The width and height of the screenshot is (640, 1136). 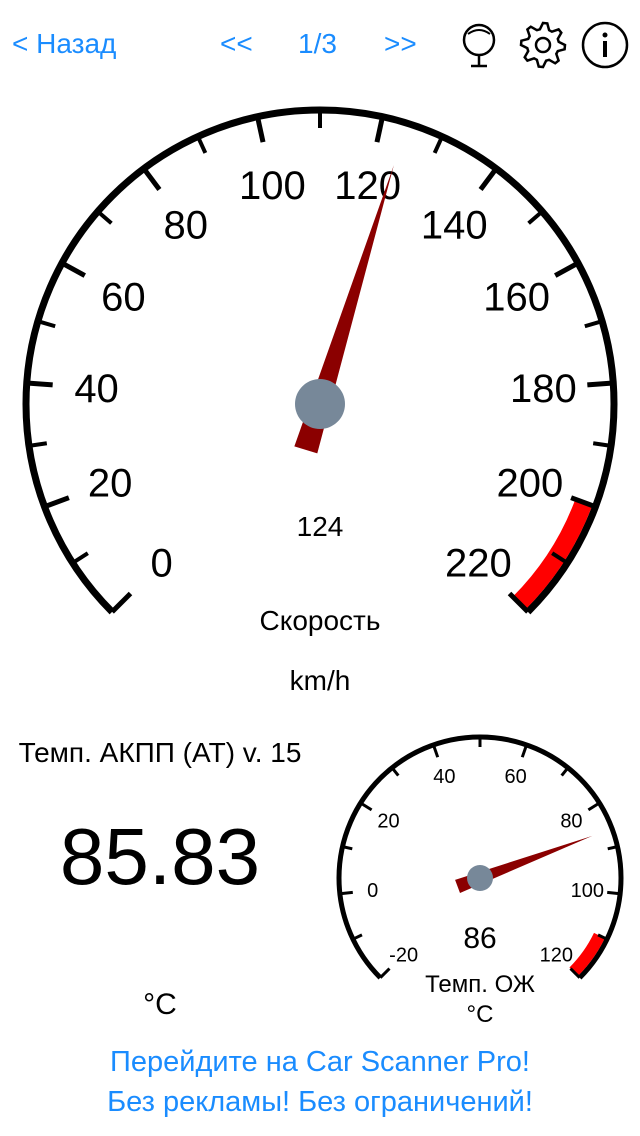 What do you see at coordinates (605, 45) in the screenshot?
I see `info-icon` at bounding box center [605, 45].